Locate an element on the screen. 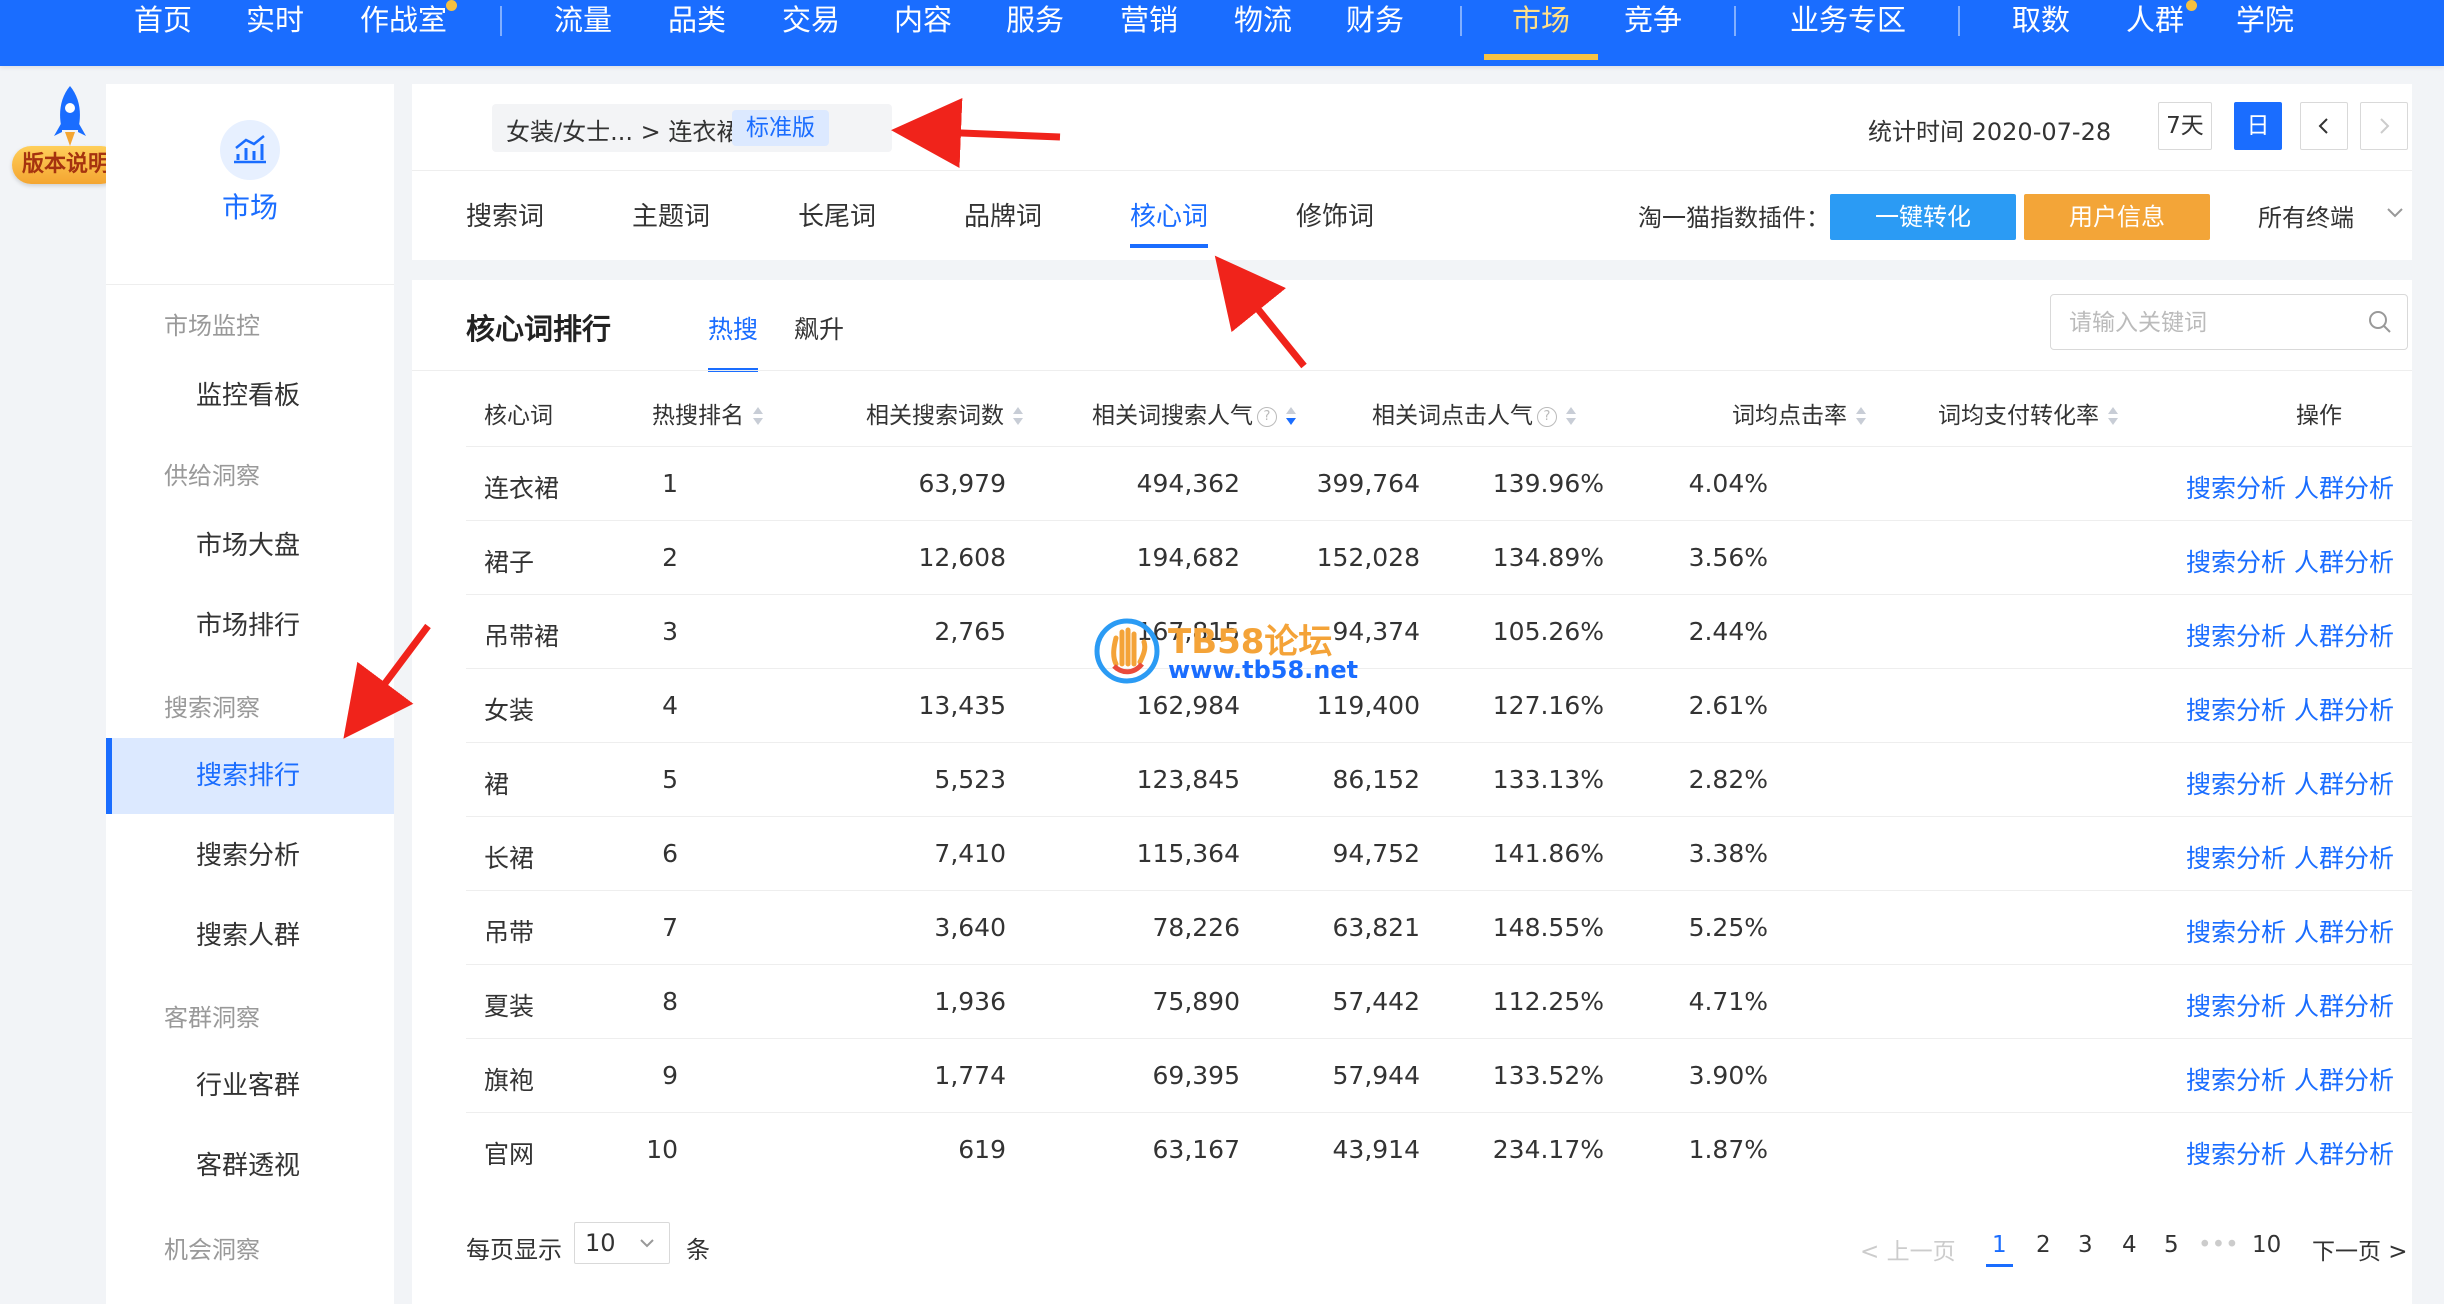  nav-item-business-zone: 业务专区 is located at coordinates (1848, 29).